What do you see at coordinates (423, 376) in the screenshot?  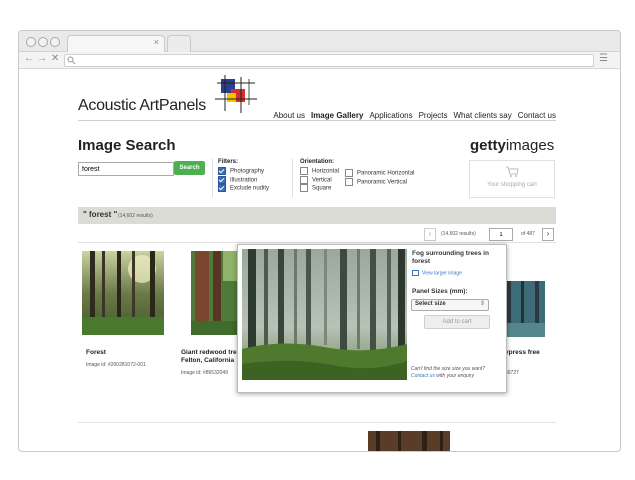 I see `contact-us-link: Contact us` at bounding box center [423, 376].